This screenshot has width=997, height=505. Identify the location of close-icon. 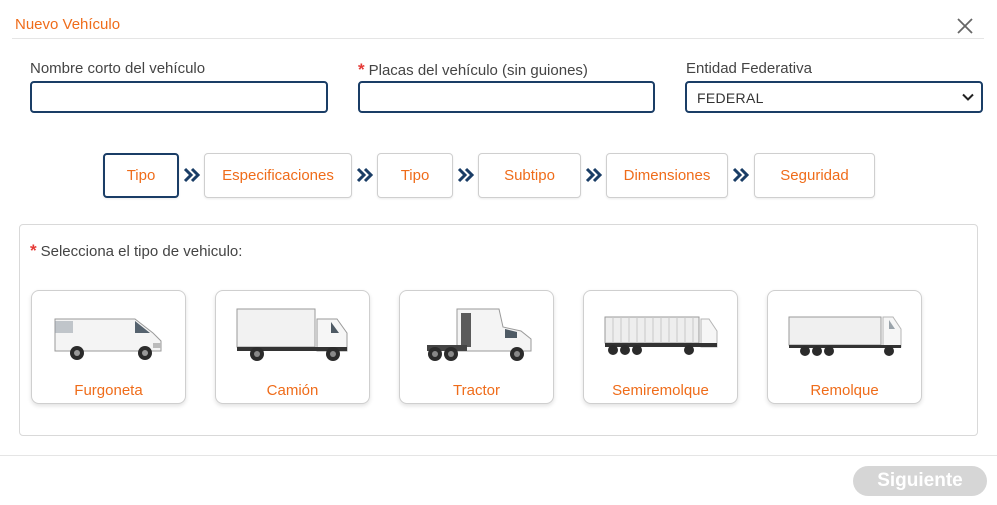
(965, 26).